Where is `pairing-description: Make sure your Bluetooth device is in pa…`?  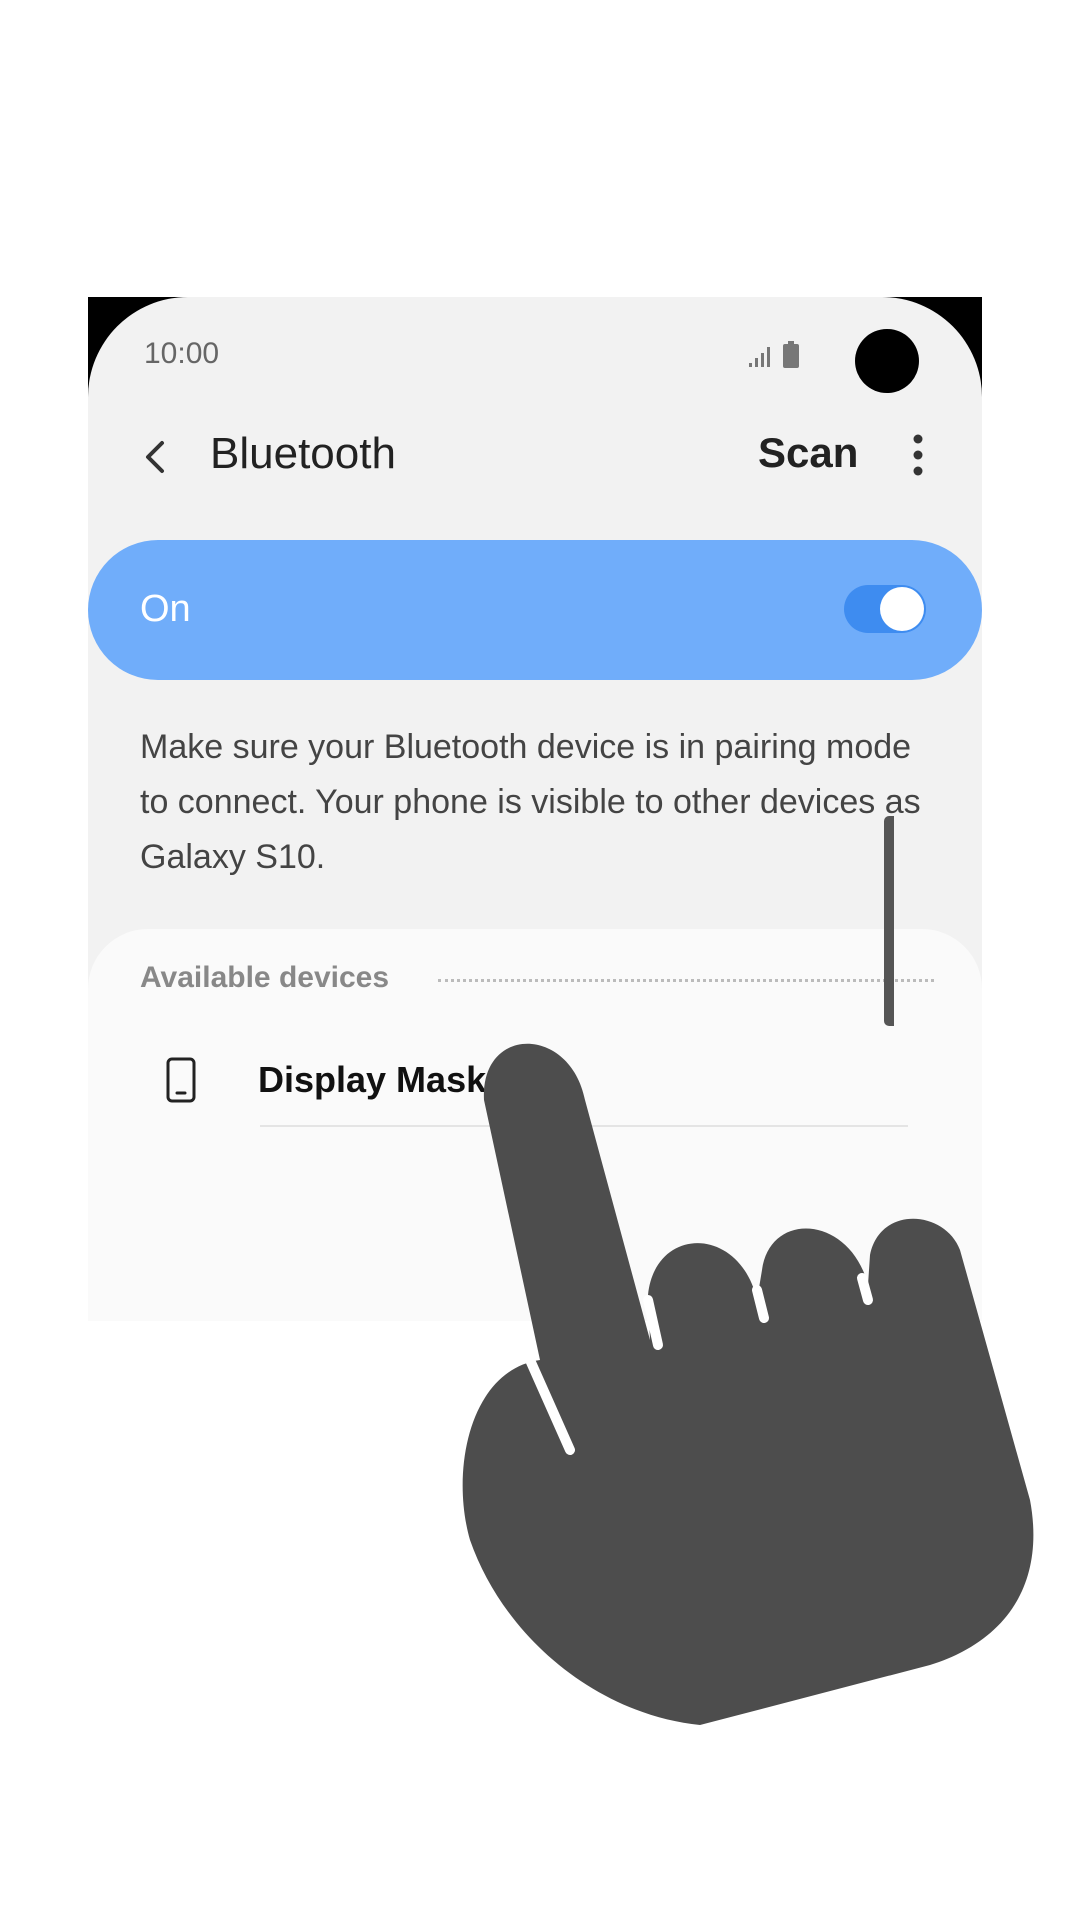
pairing-description: Make sure your Bluetooth device is in pa… is located at coordinates (530, 802).